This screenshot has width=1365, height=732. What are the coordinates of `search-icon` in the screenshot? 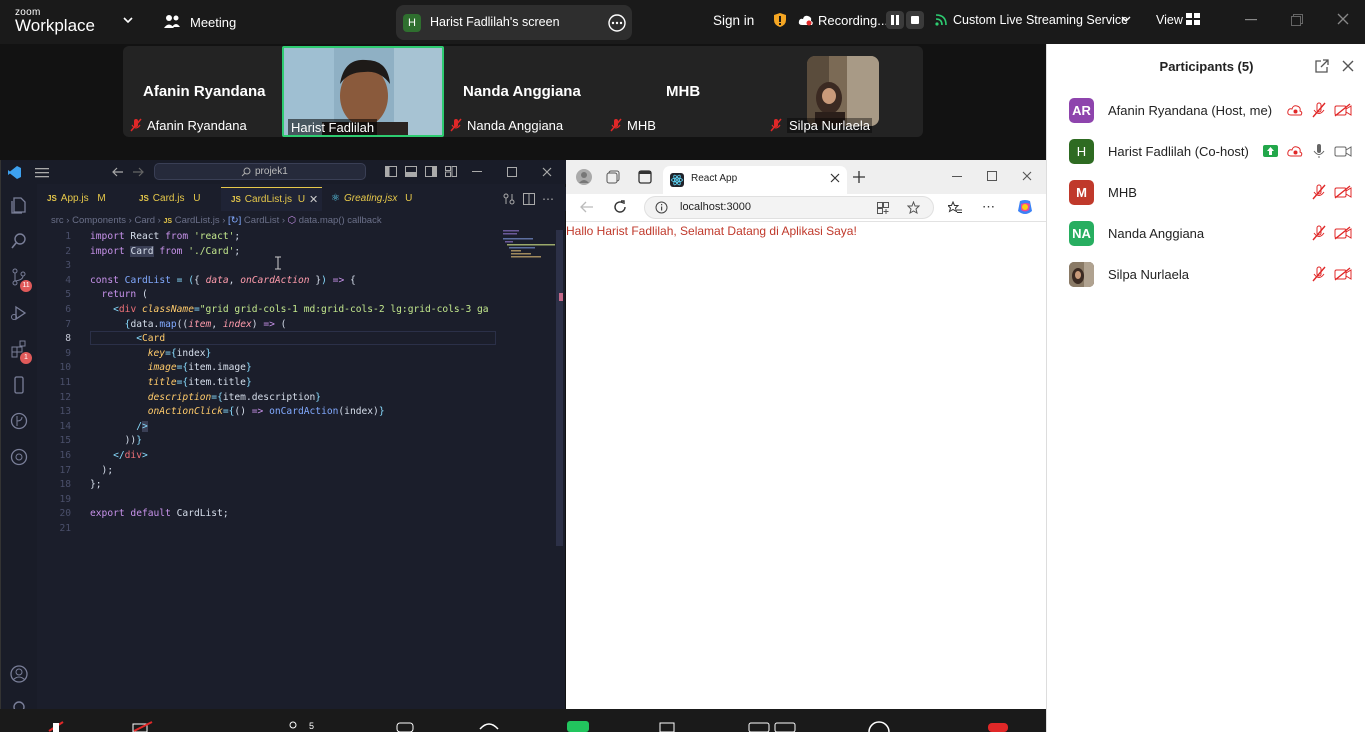 It's located at (19, 241).